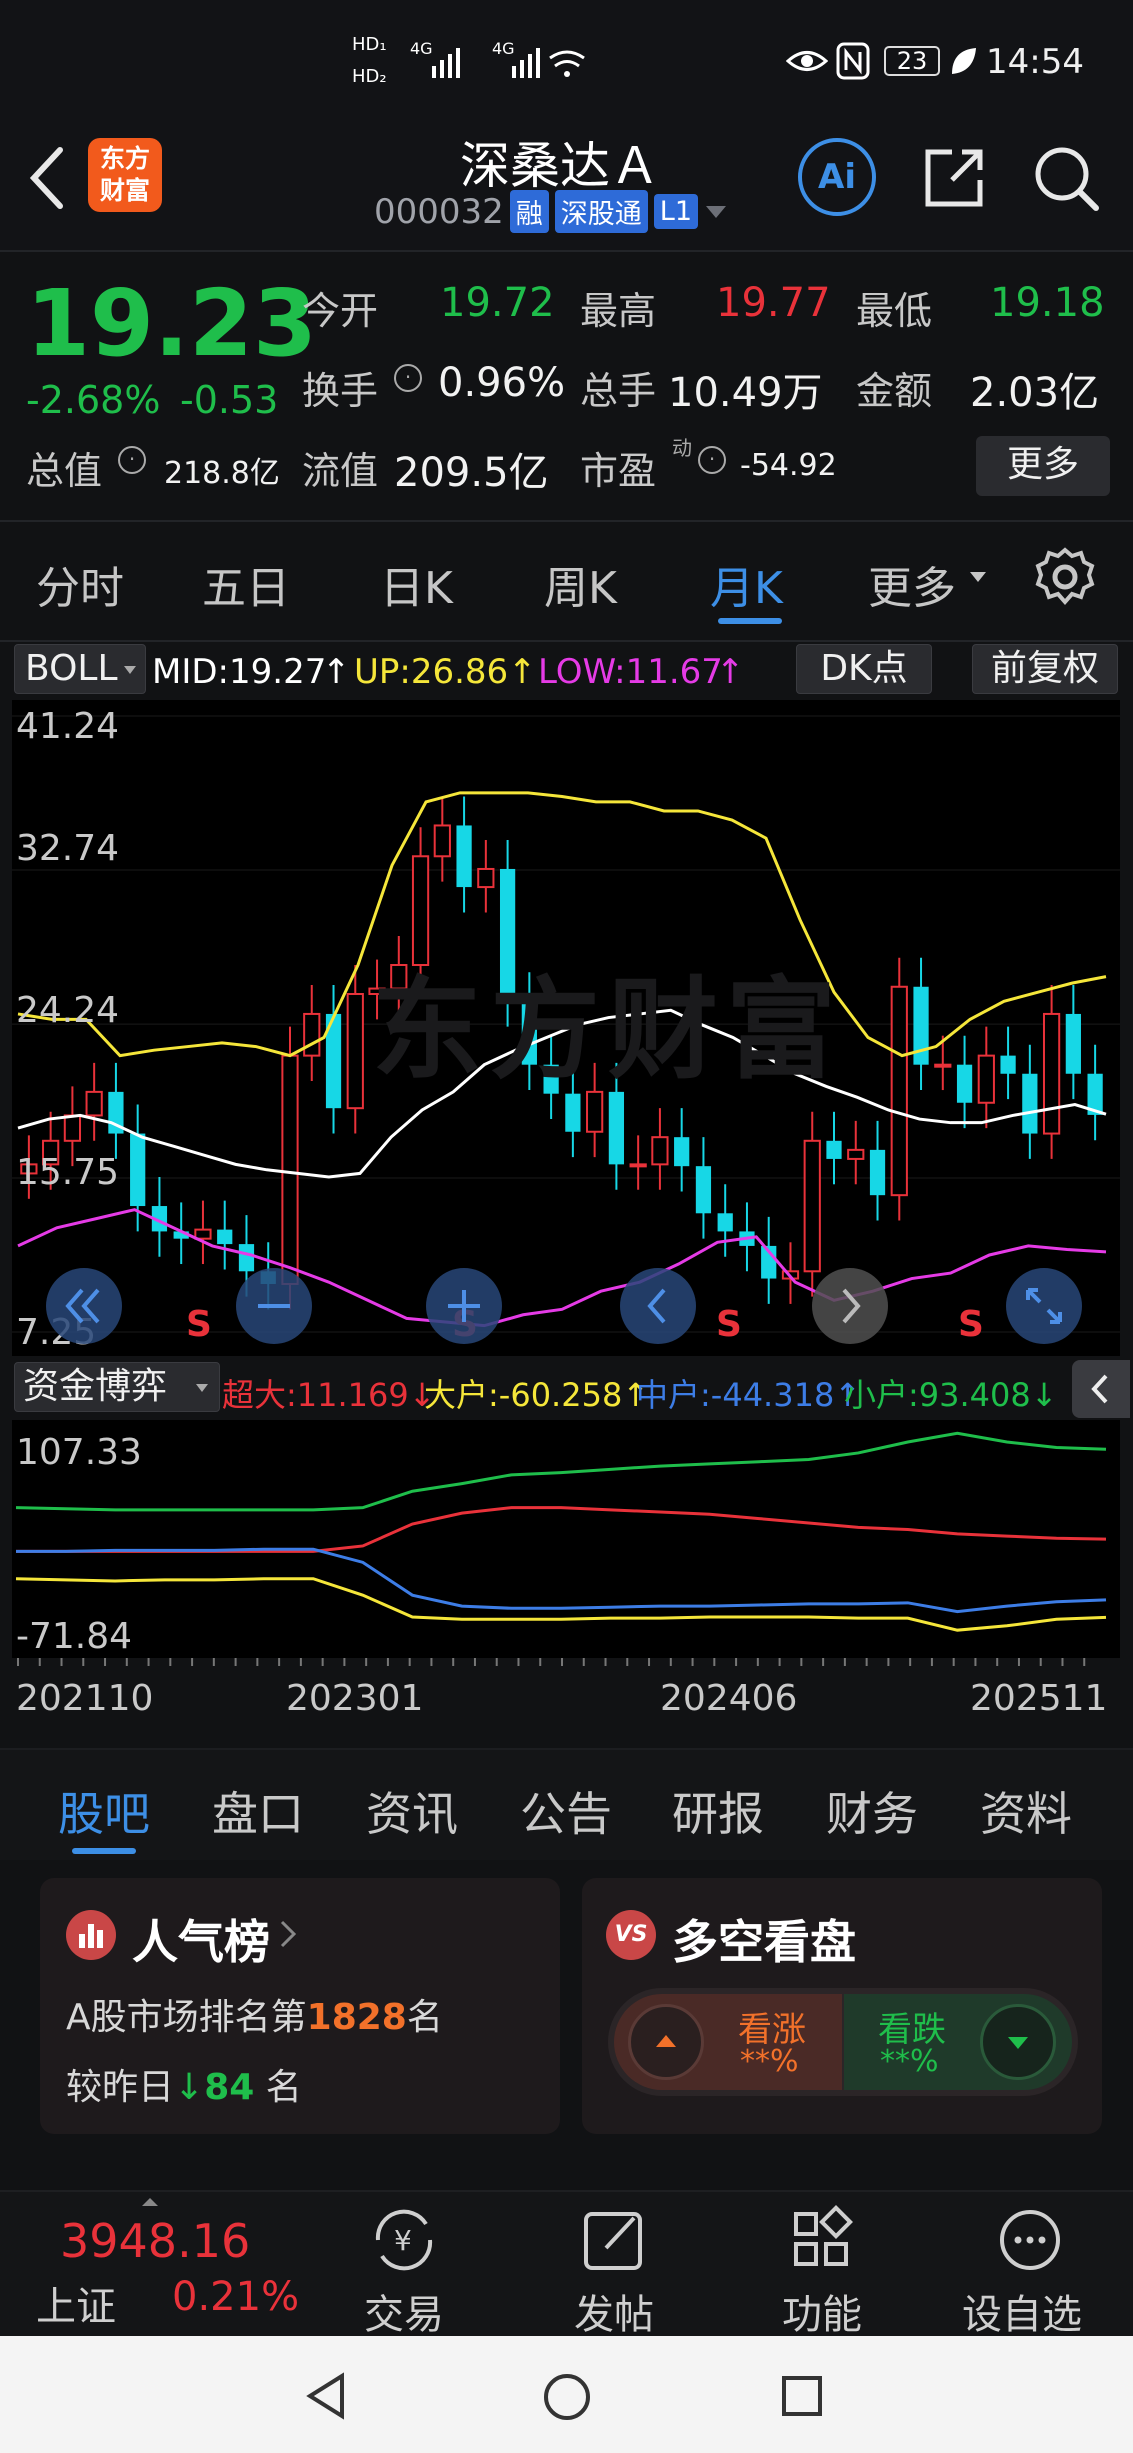 This screenshot has width=1133, height=2453. What do you see at coordinates (1043, 466) in the screenshot?
I see `more-button: 更多` at bounding box center [1043, 466].